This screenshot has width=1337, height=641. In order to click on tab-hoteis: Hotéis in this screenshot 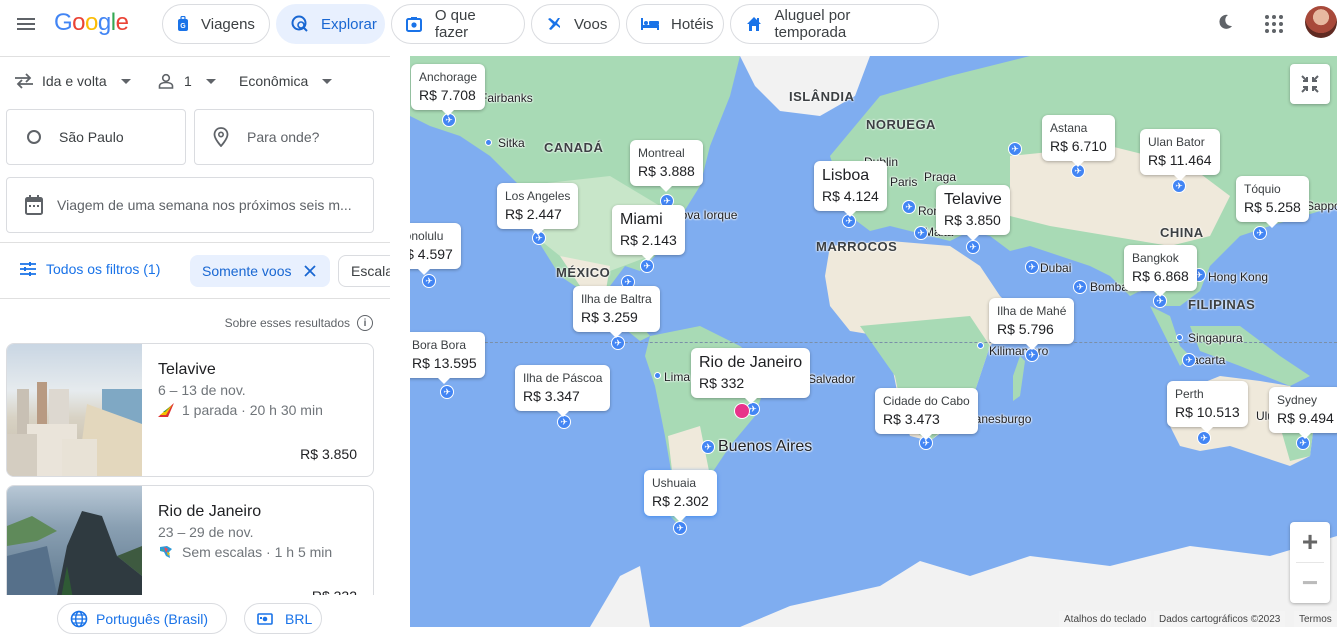, I will do `click(675, 24)`.